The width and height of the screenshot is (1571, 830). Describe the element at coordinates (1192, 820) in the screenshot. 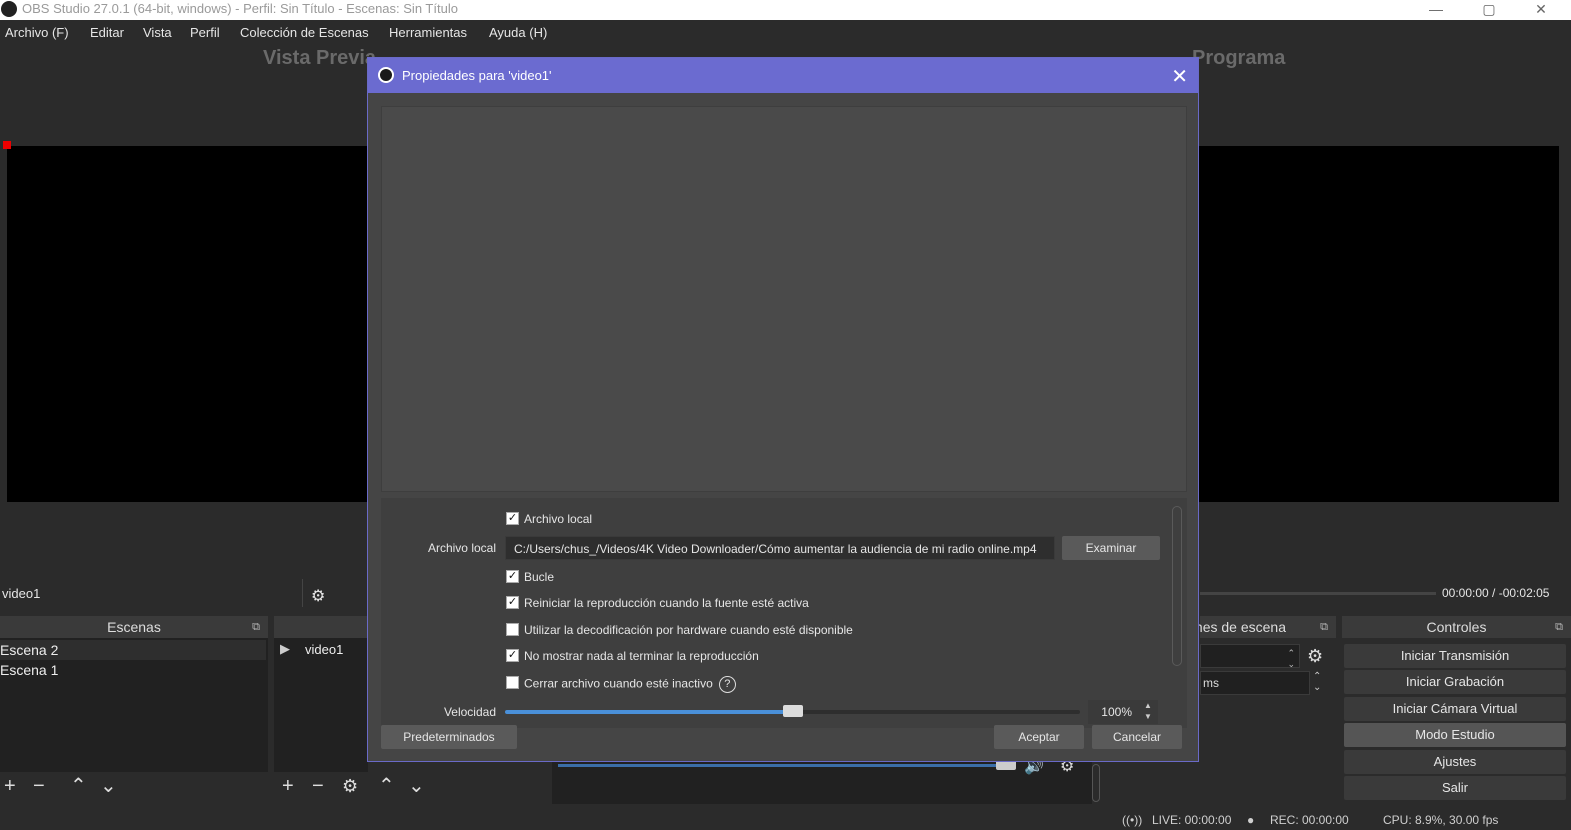

I see `live-status: LIVE: 00:00:00` at that location.